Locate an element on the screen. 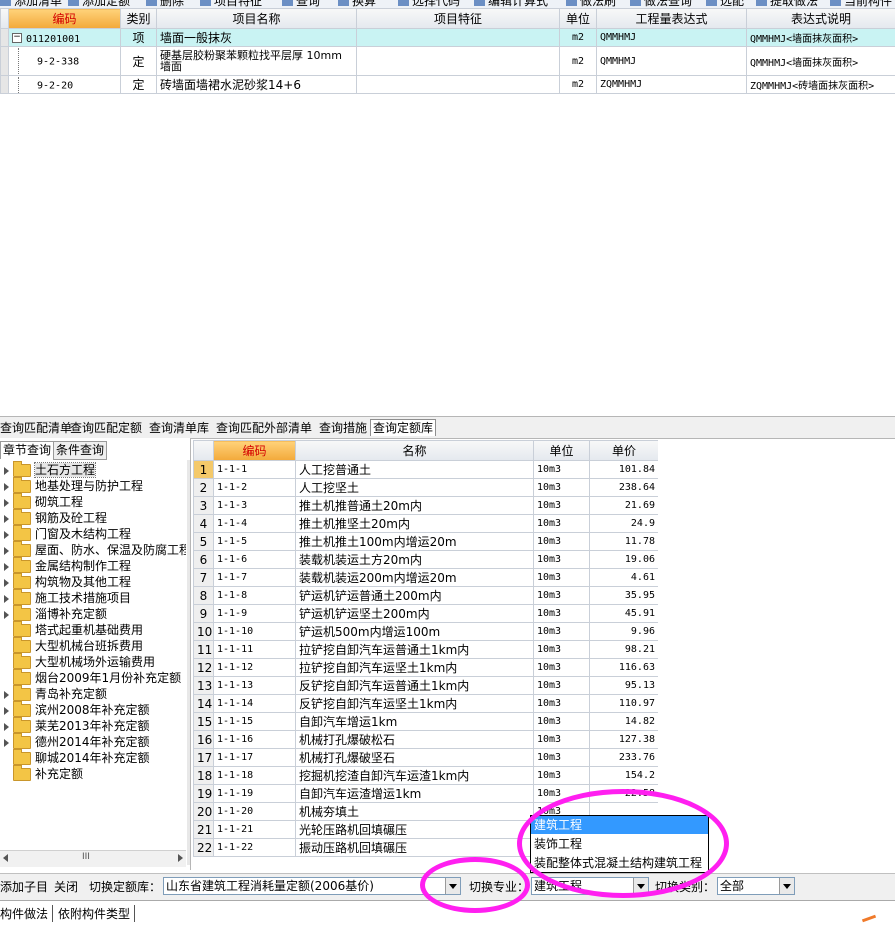 The width and height of the screenshot is (895, 927). row-number-cell: 19 is located at coordinates (204, 794).